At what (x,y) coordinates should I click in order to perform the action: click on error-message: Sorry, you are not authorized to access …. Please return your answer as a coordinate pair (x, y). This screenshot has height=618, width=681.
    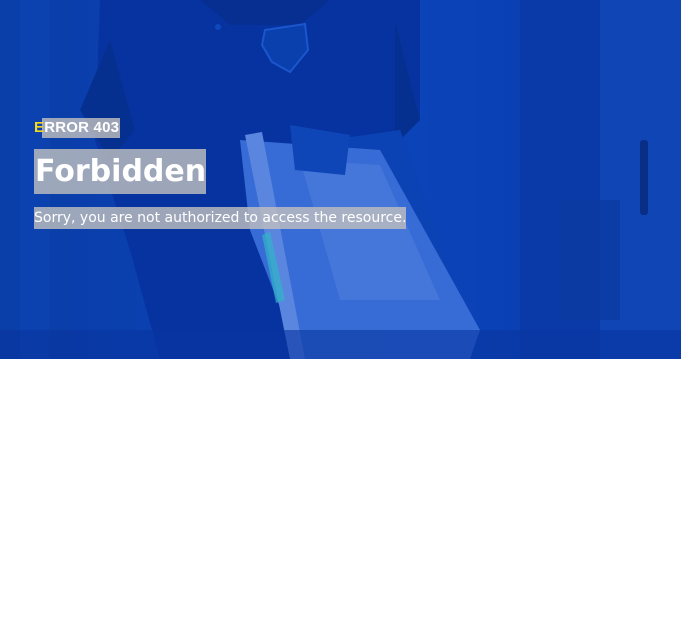
    Looking at the image, I should click on (220, 218).